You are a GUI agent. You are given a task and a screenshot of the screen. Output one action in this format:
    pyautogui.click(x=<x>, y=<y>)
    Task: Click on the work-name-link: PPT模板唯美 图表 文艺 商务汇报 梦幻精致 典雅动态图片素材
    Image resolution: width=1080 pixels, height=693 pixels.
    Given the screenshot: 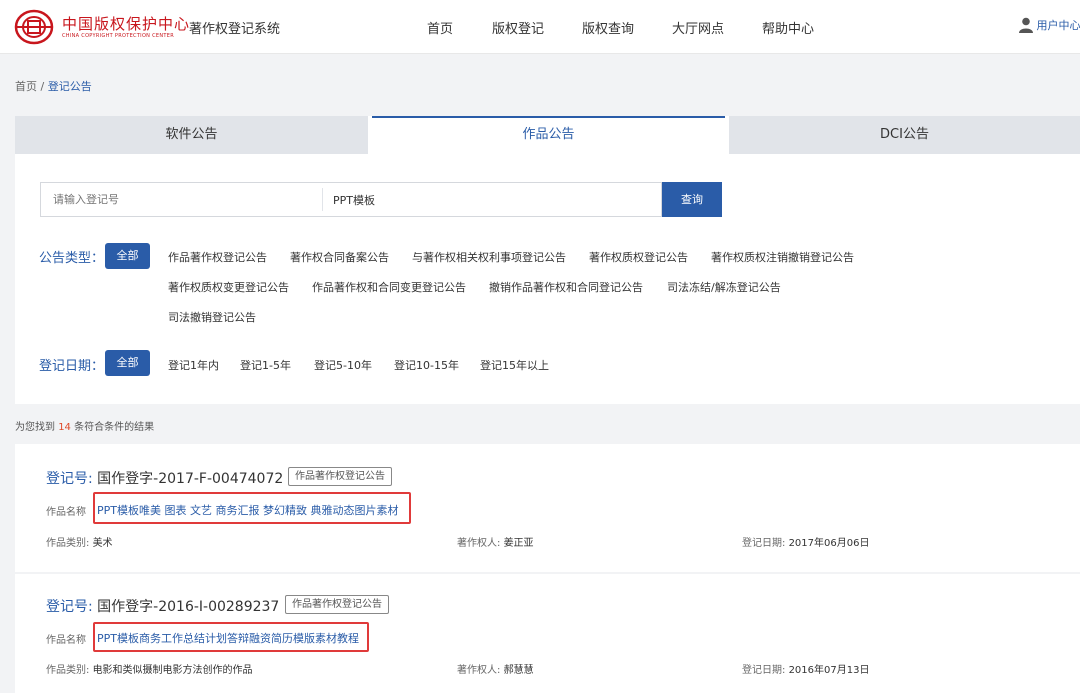 What is the action you would take?
    pyautogui.click(x=247, y=510)
    